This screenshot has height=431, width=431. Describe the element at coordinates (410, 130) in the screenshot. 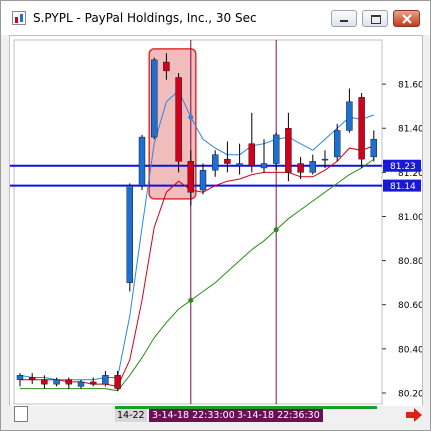

I see `y-tick-label: 81.40` at that location.